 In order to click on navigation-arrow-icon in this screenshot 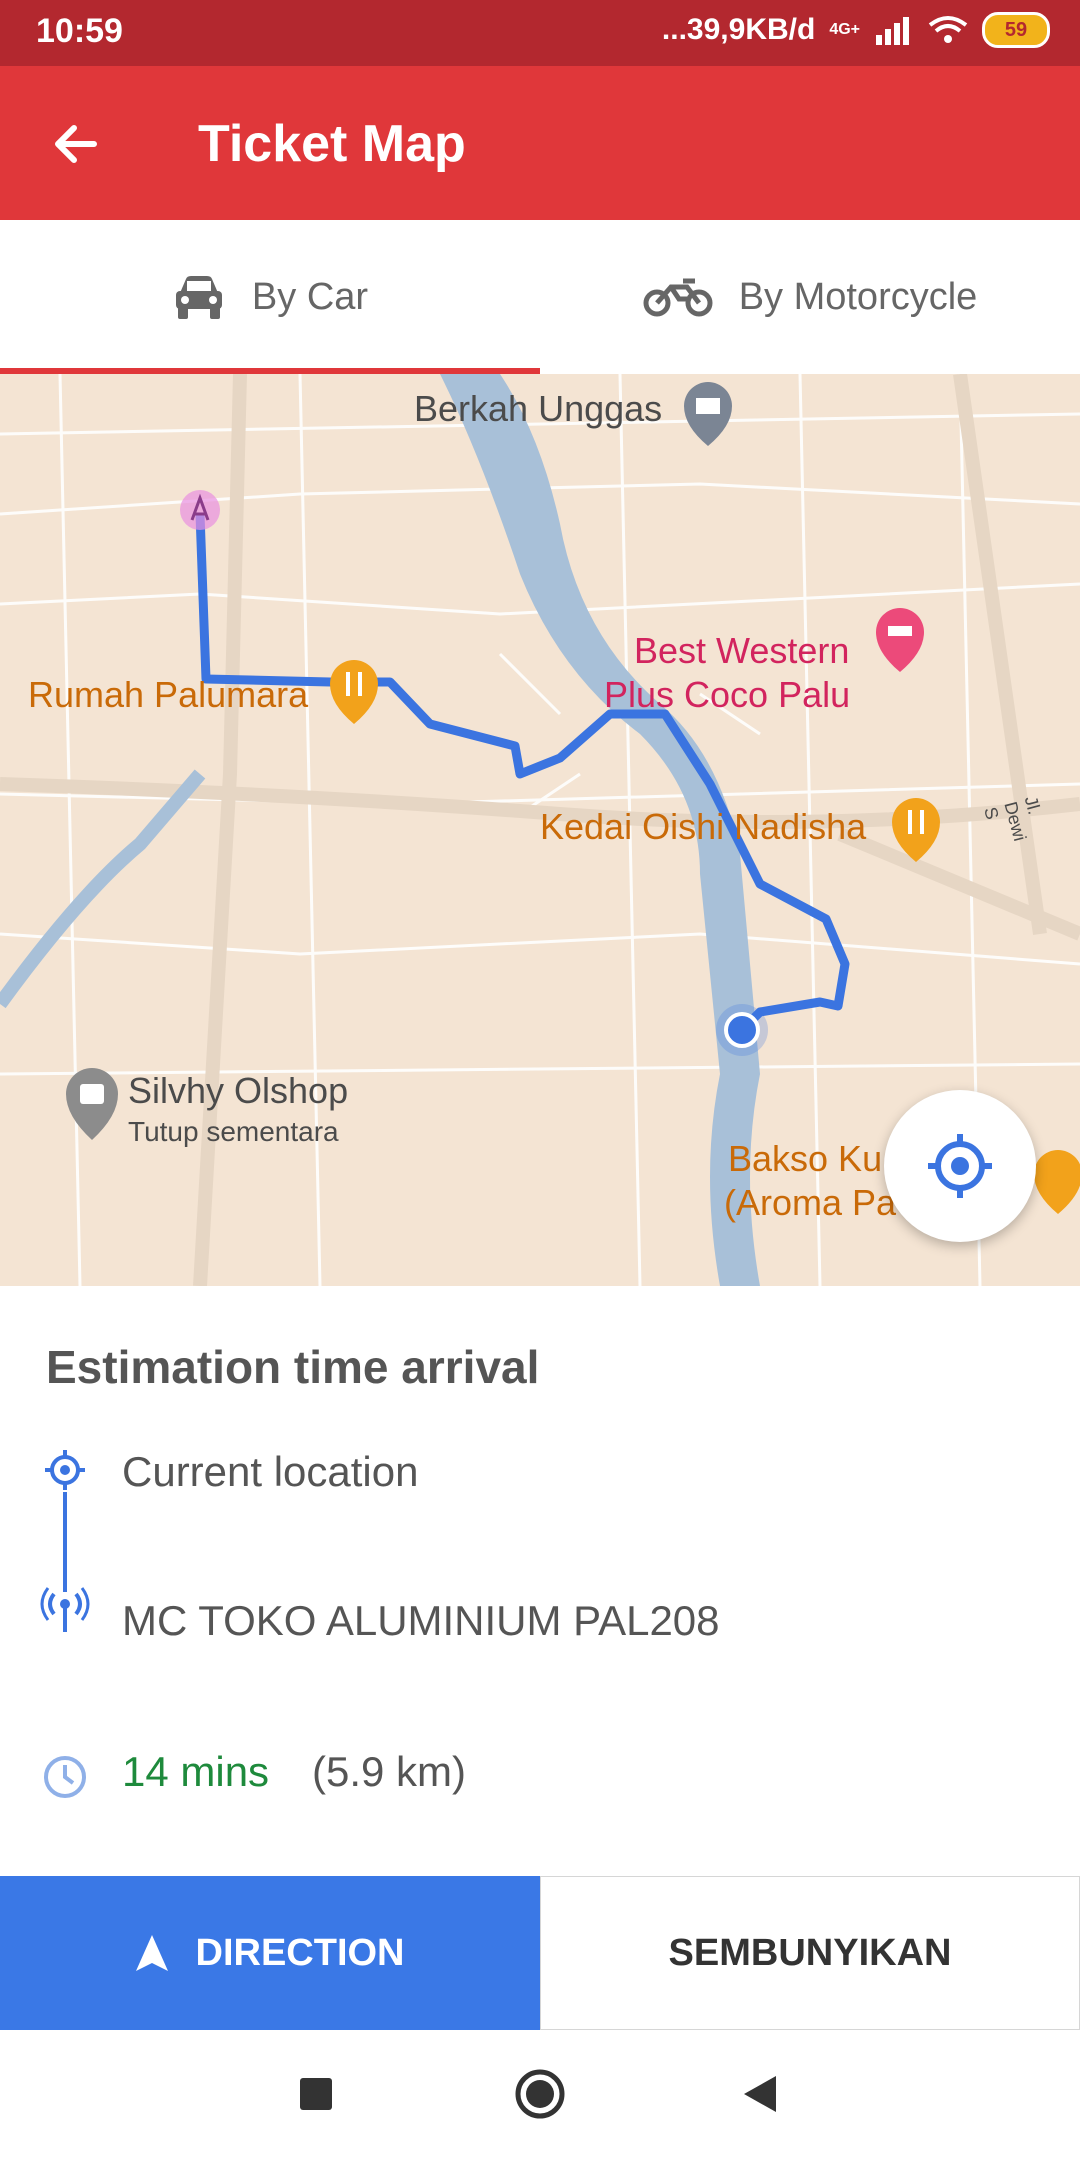, I will do `click(151, 1953)`.